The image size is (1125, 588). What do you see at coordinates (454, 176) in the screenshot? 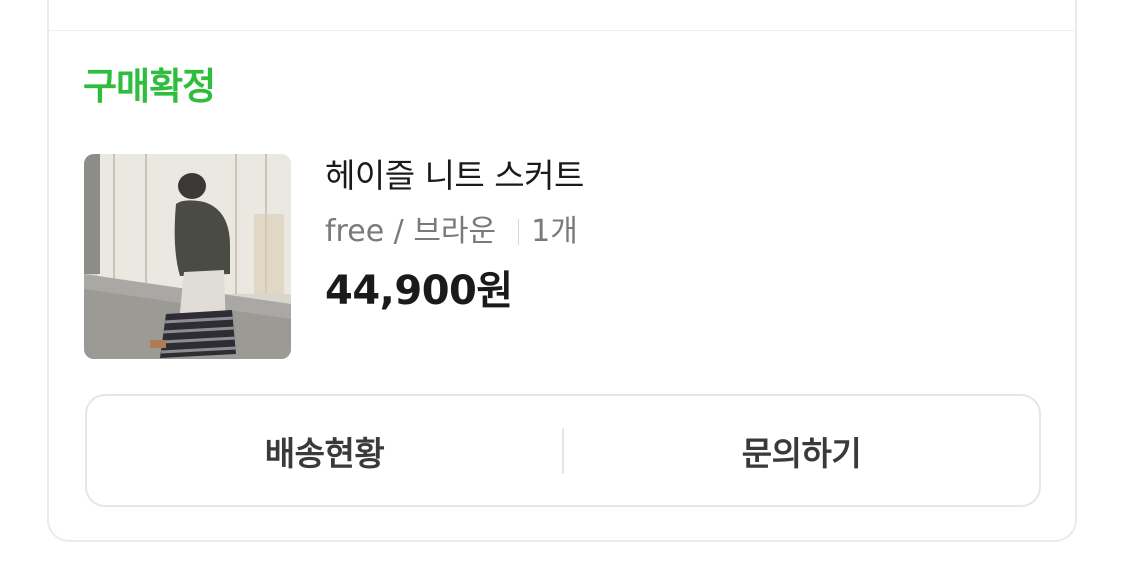
I see `product-name: 헤이즐 니트 스커트` at bounding box center [454, 176].